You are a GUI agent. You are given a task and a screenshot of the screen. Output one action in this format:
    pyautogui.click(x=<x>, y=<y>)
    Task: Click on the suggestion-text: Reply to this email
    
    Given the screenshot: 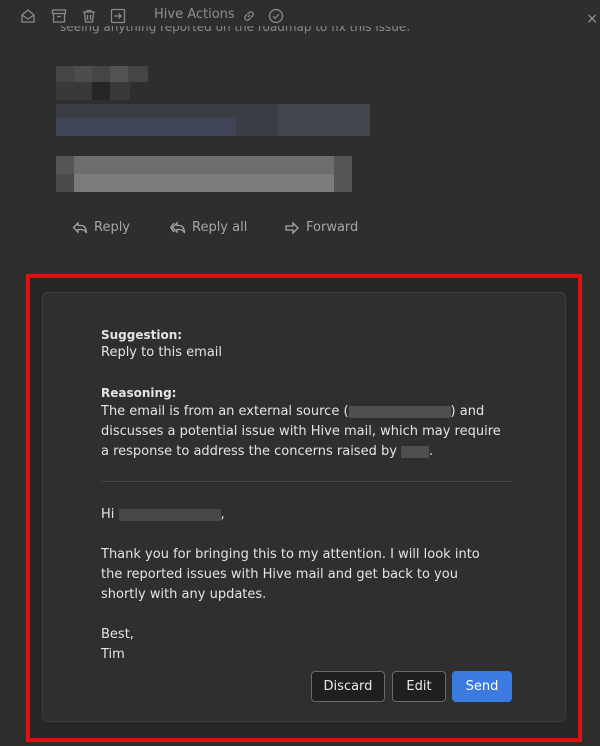 What is the action you would take?
    pyautogui.click(x=162, y=352)
    